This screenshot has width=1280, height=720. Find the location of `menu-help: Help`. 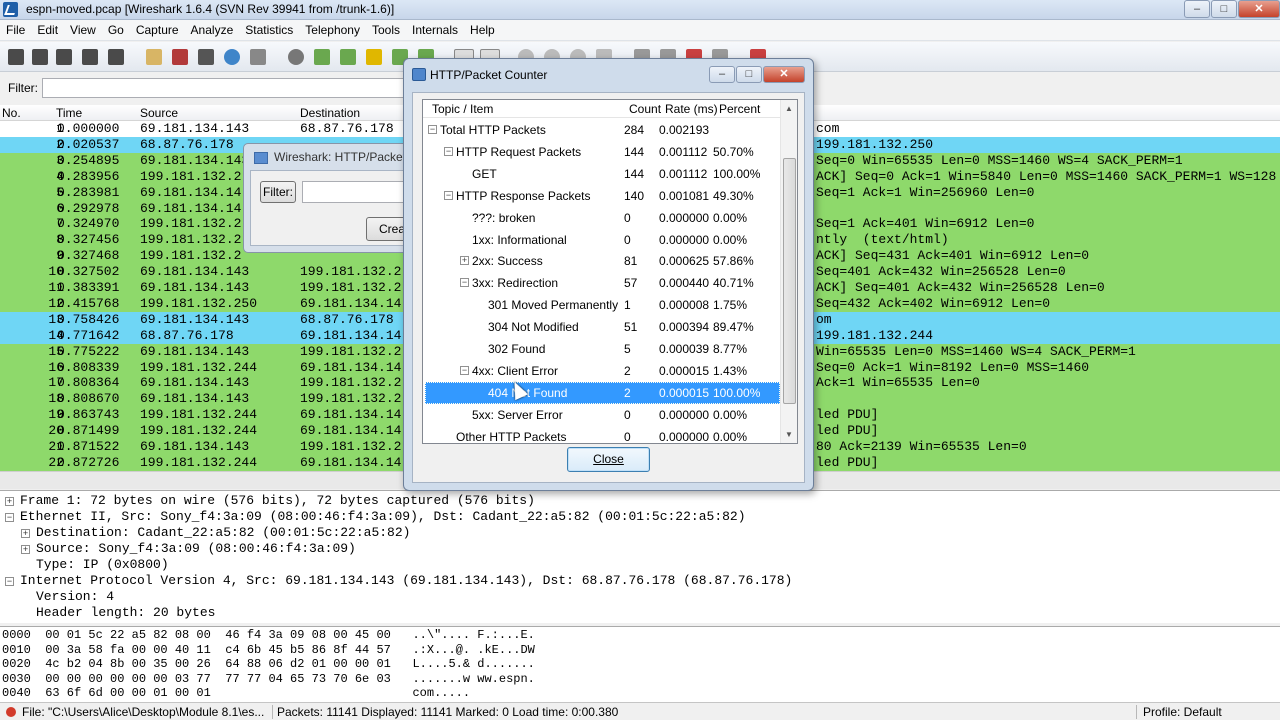

menu-help: Help is located at coordinates (482, 30).